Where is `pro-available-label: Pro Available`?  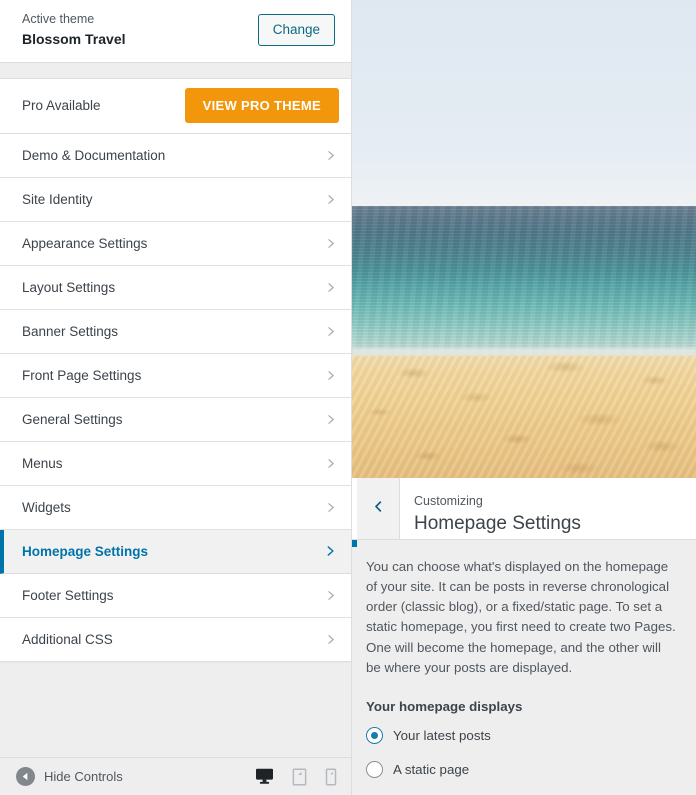
pro-available-label: Pro Available is located at coordinates (61, 106).